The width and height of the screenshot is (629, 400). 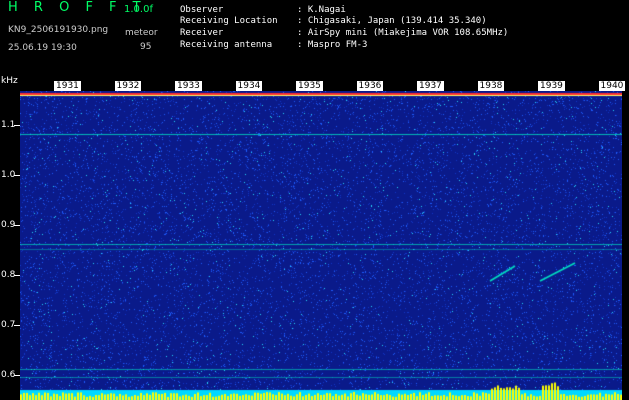 What do you see at coordinates (202, 33) in the screenshot?
I see `receiver-label: Receiver` at bounding box center [202, 33].